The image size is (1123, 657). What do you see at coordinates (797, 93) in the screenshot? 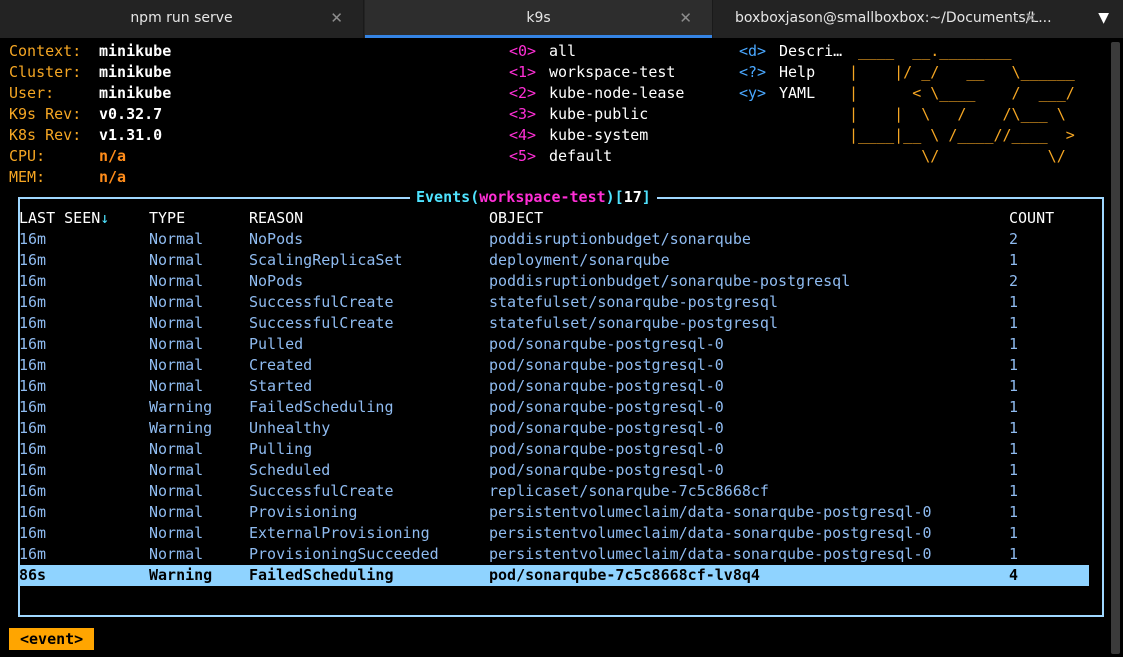
I see `hint-label: YAML` at bounding box center [797, 93].